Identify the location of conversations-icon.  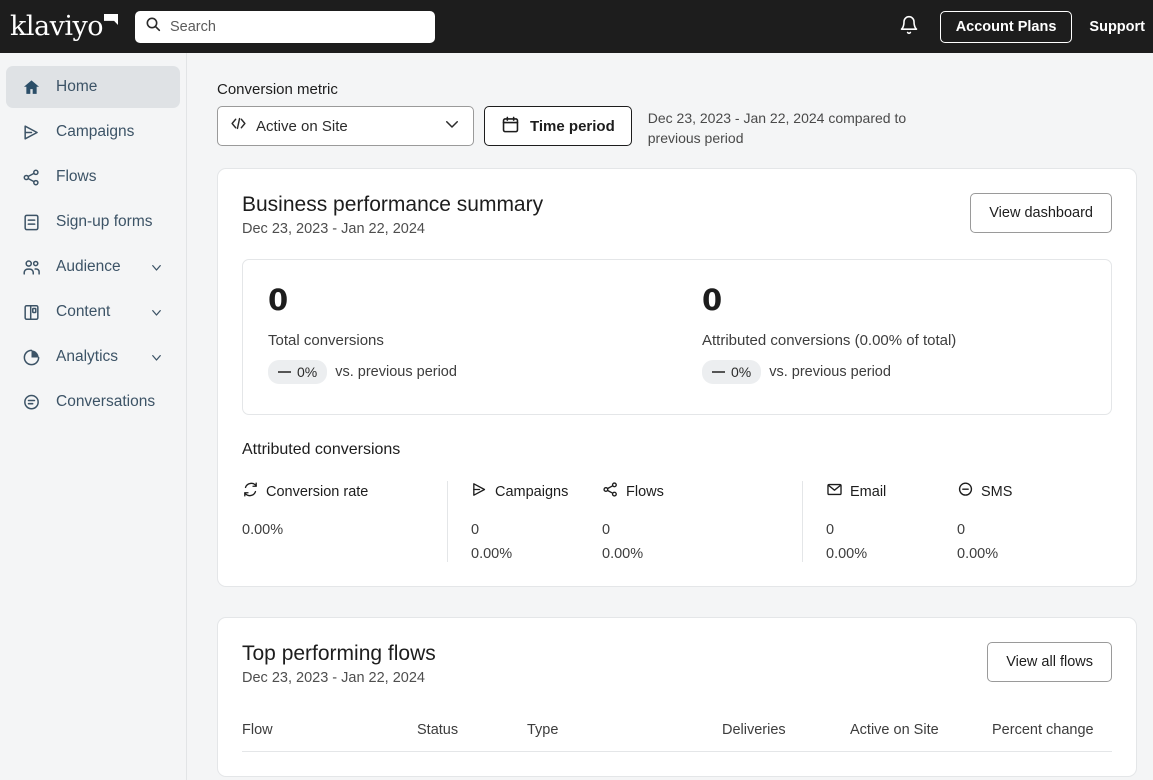
(31, 402).